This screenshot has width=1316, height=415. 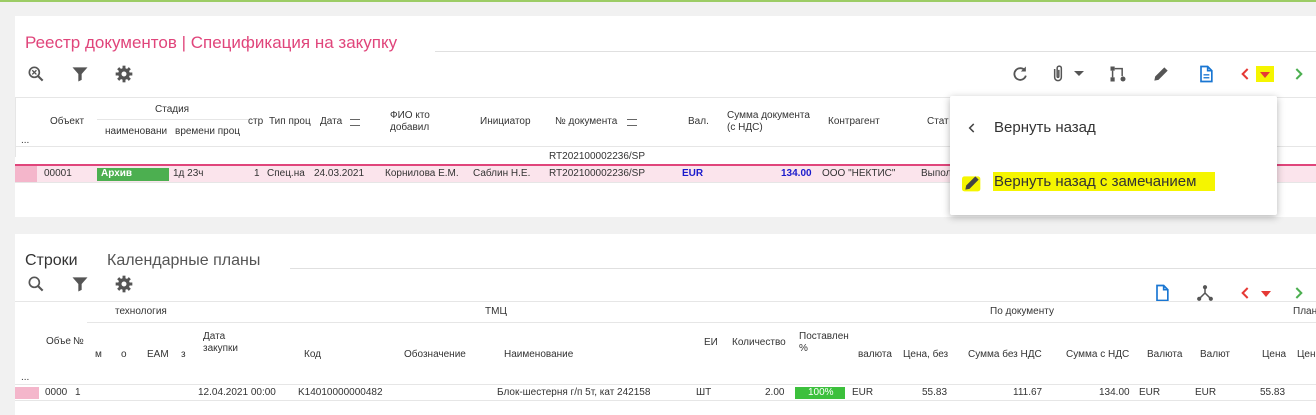 I want to click on cell-time: 1д 23ч, so click(x=188, y=173).